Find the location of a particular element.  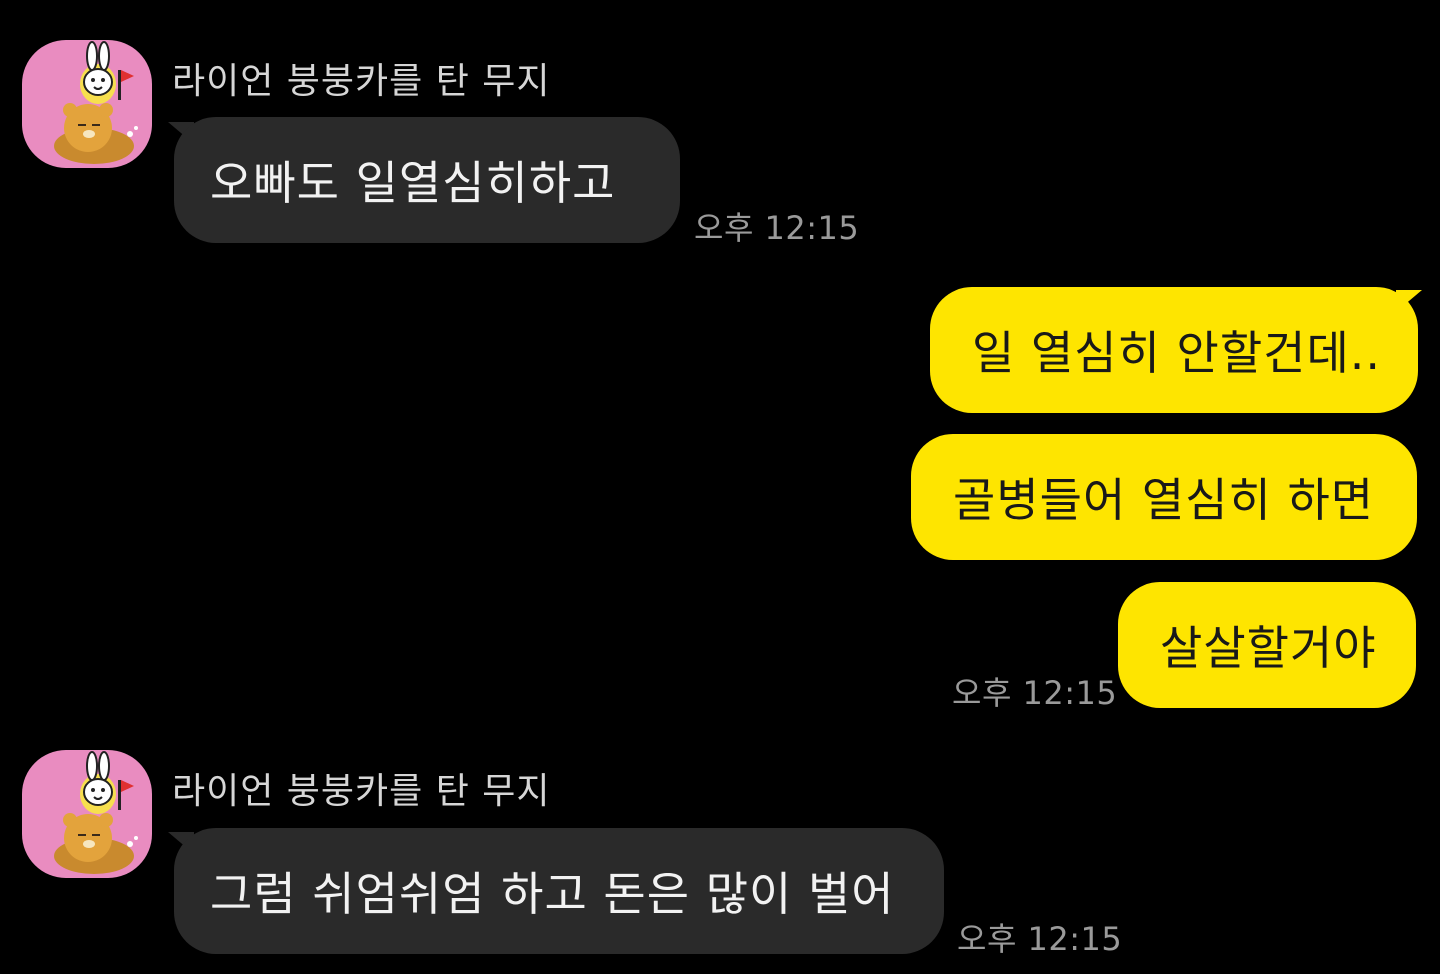

message-text: 골병들어 열심히 하면 is located at coordinates (1164, 500).